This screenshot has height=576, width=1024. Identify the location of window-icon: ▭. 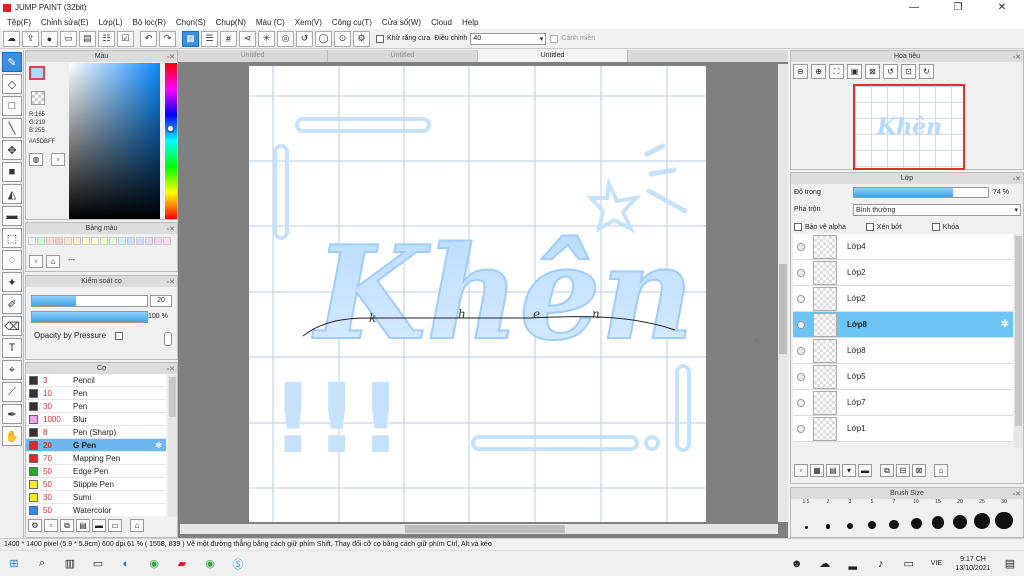
(68, 38).